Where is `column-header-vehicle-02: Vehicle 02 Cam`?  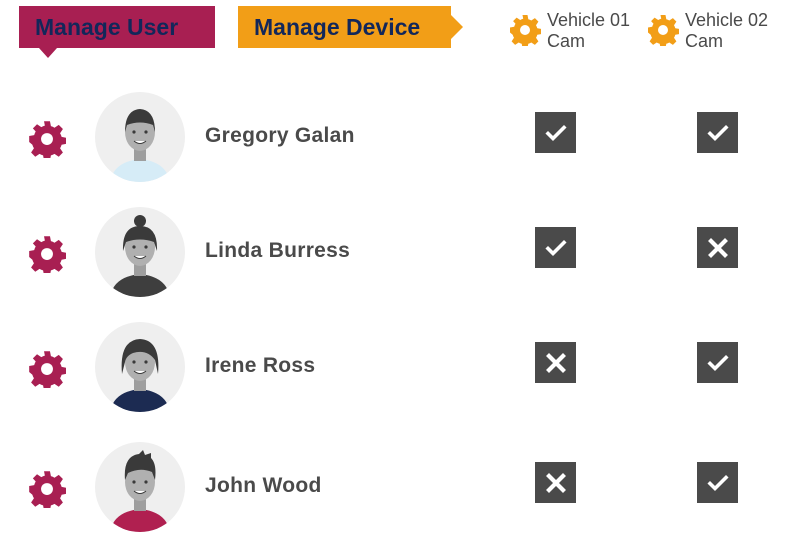 column-header-vehicle-02: Vehicle 02 Cam is located at coordinates (716, 31).